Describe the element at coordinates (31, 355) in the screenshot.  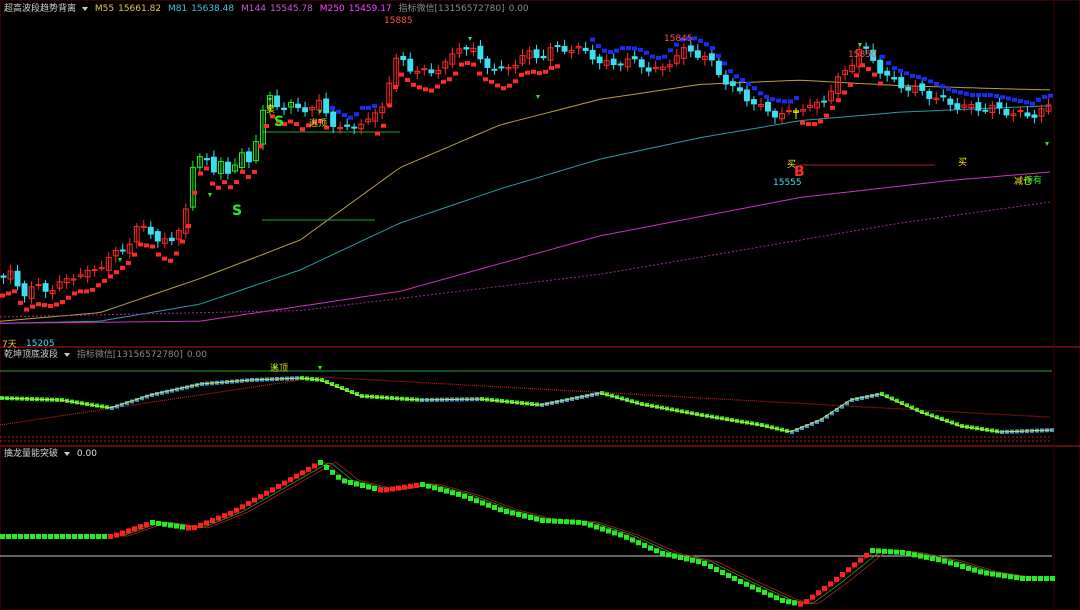
I see `sub1-indicator-name: 乾坤顶底波段` at that location.